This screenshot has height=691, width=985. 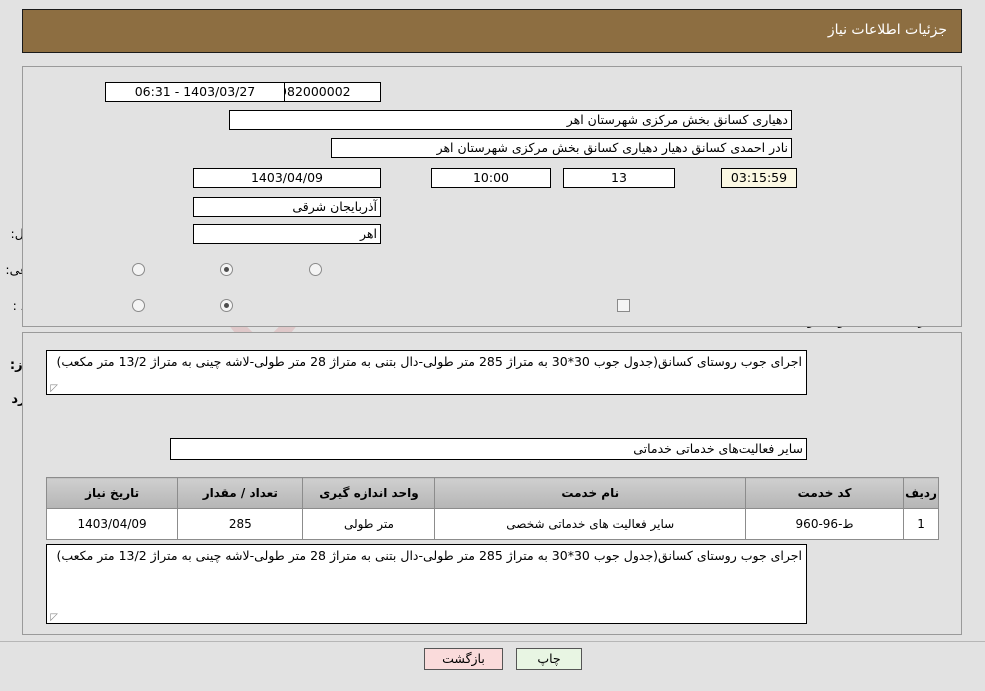 I want to click on cell-name: سایر فعالیت های خدماتی شخصی, so click(x=590, y=524).